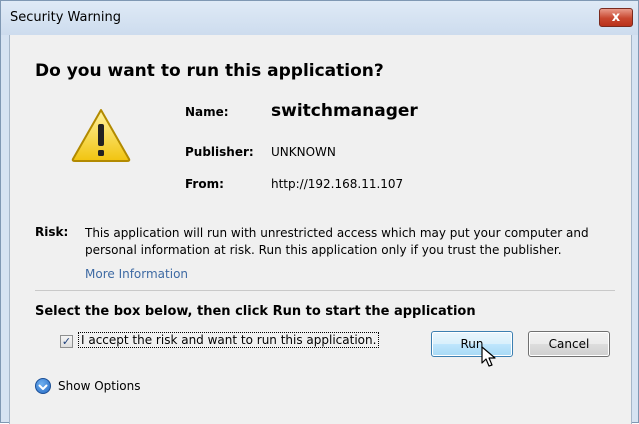 The image size is (639, 424). I want to click on accept-risk-checkbox: ✓, so click(66, 341).